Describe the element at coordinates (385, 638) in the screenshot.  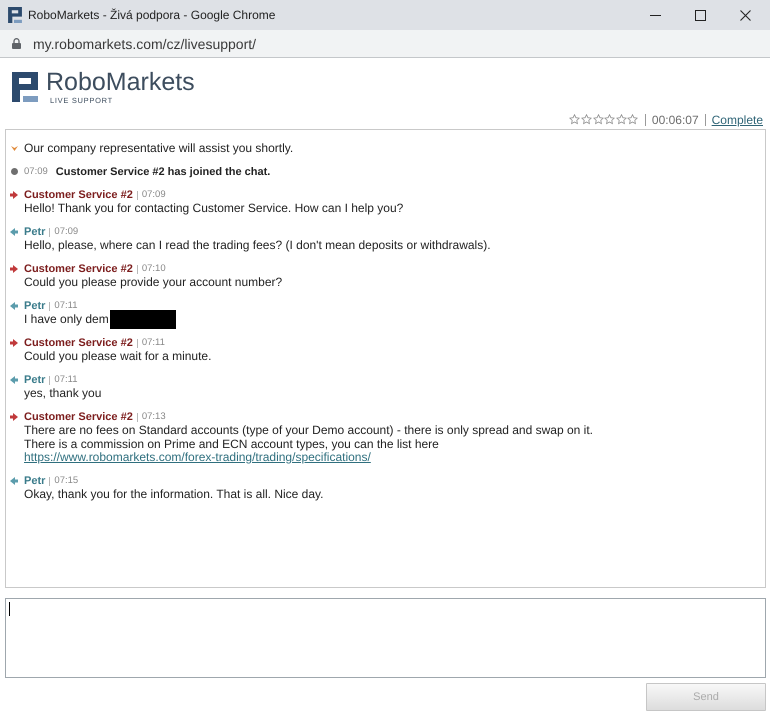
I see `message-input` at that location.